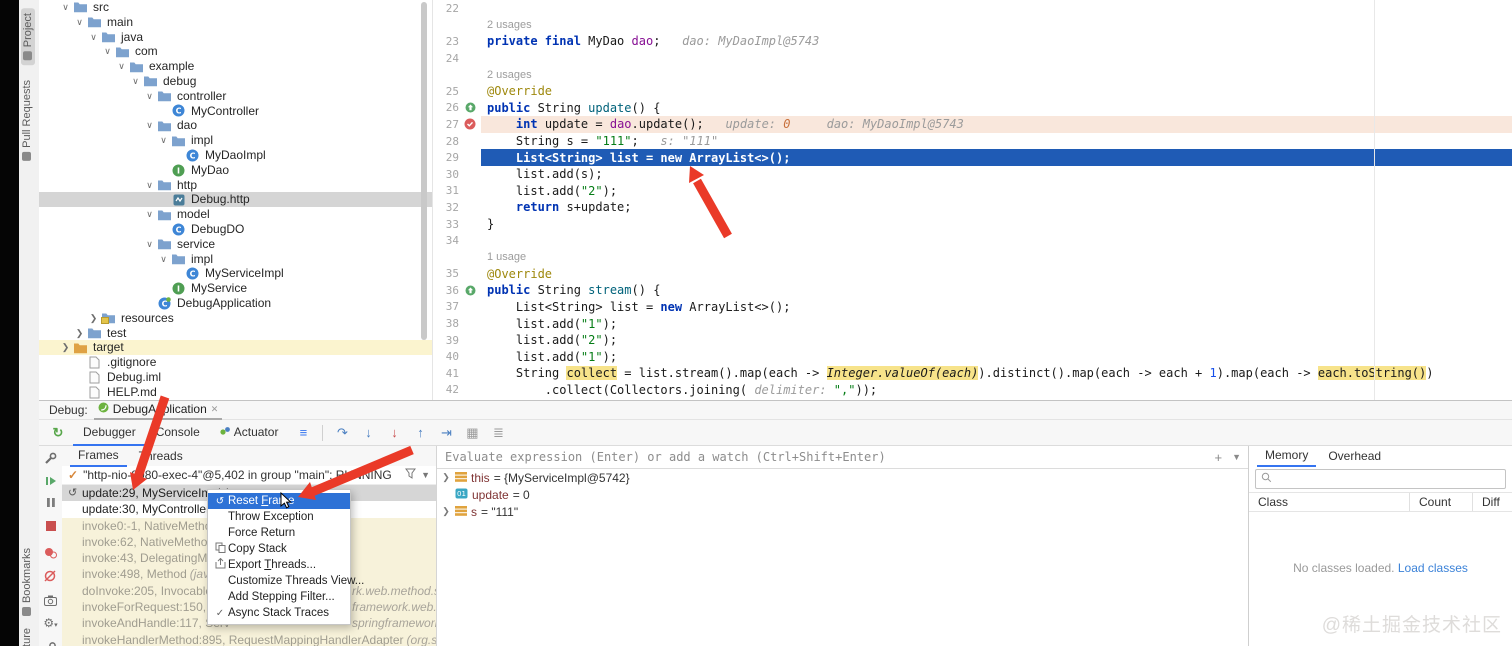 The width and height of the screenshot is (1512, 646). Describe the element at coordinates (235, 214) in the screenshot. I see `tree-item-model: ∨ model` at that location.